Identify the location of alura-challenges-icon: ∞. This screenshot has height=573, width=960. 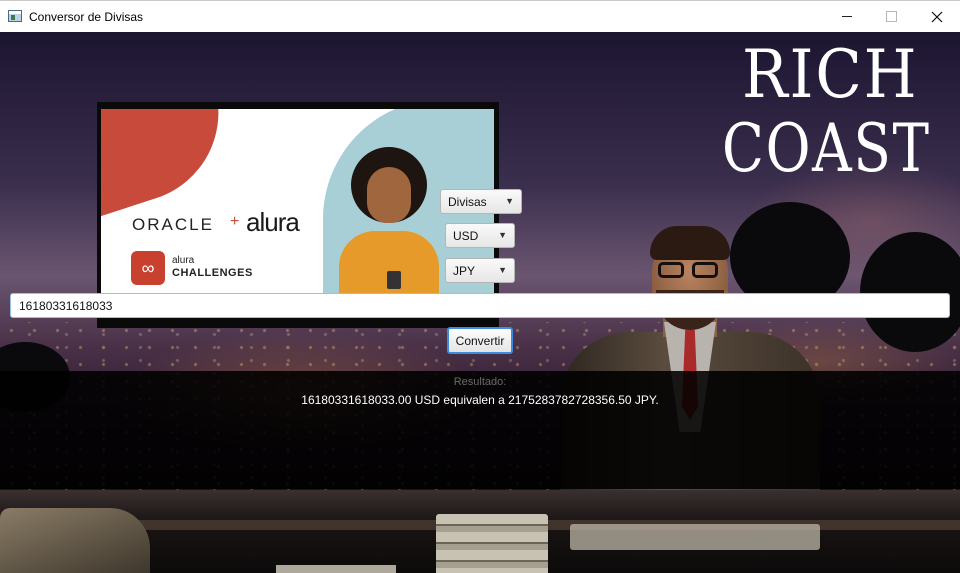
(148, 268).